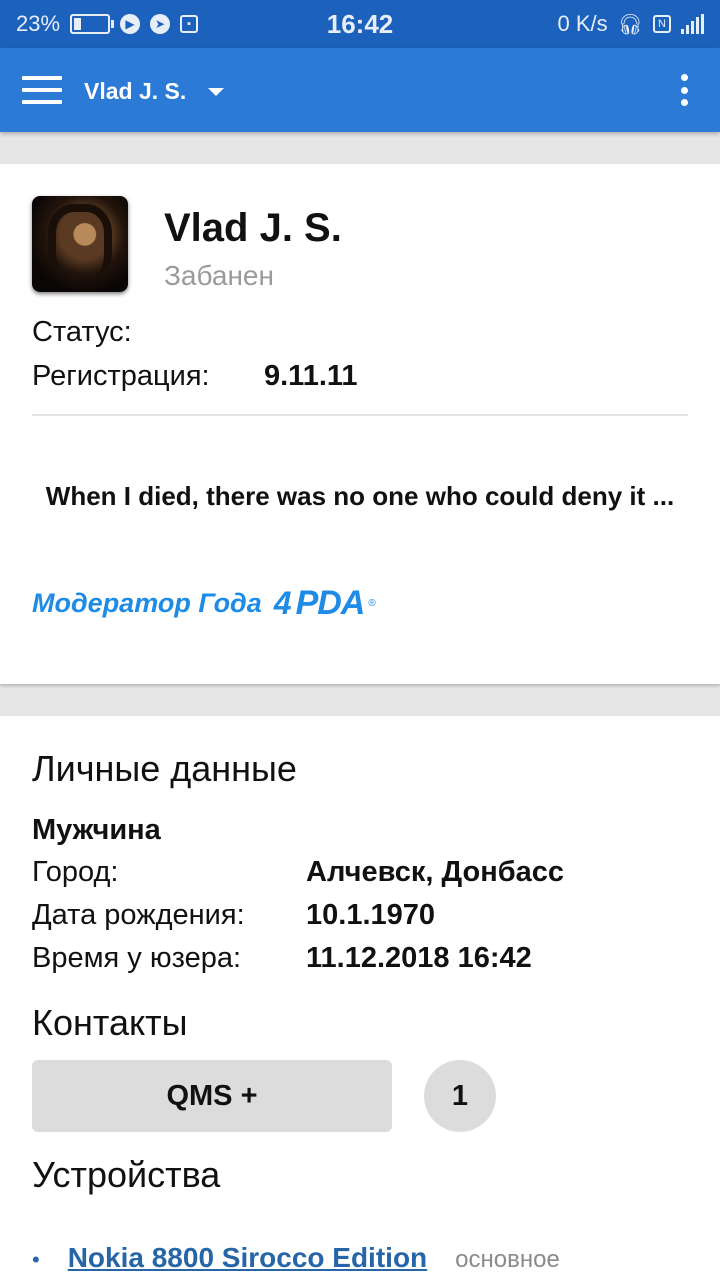 The image size is (720, 1280). Describe the element at coordinates (372, 603) in the screenshot. I see `logo-registered: ®` at that location.